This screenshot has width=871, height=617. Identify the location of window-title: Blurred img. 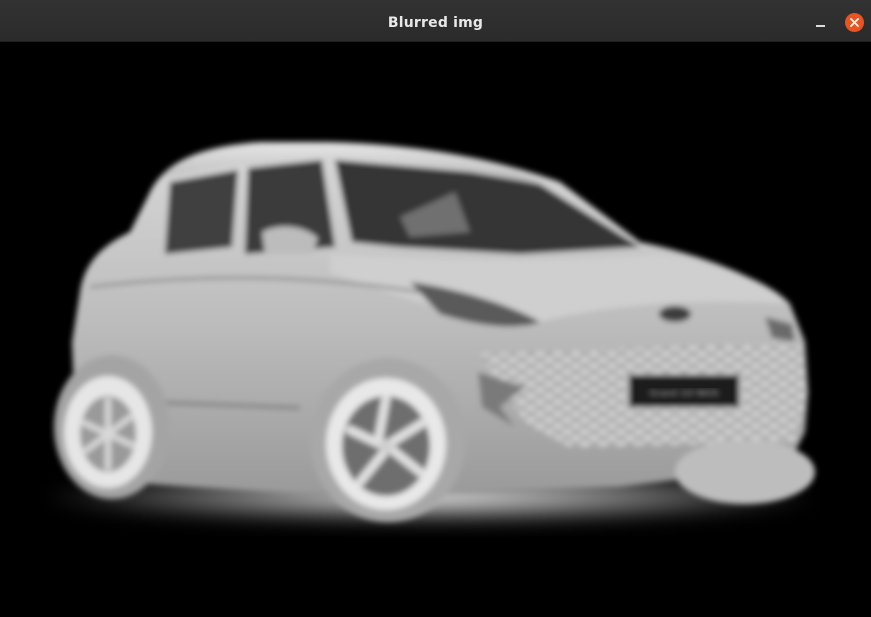
(435, 23).